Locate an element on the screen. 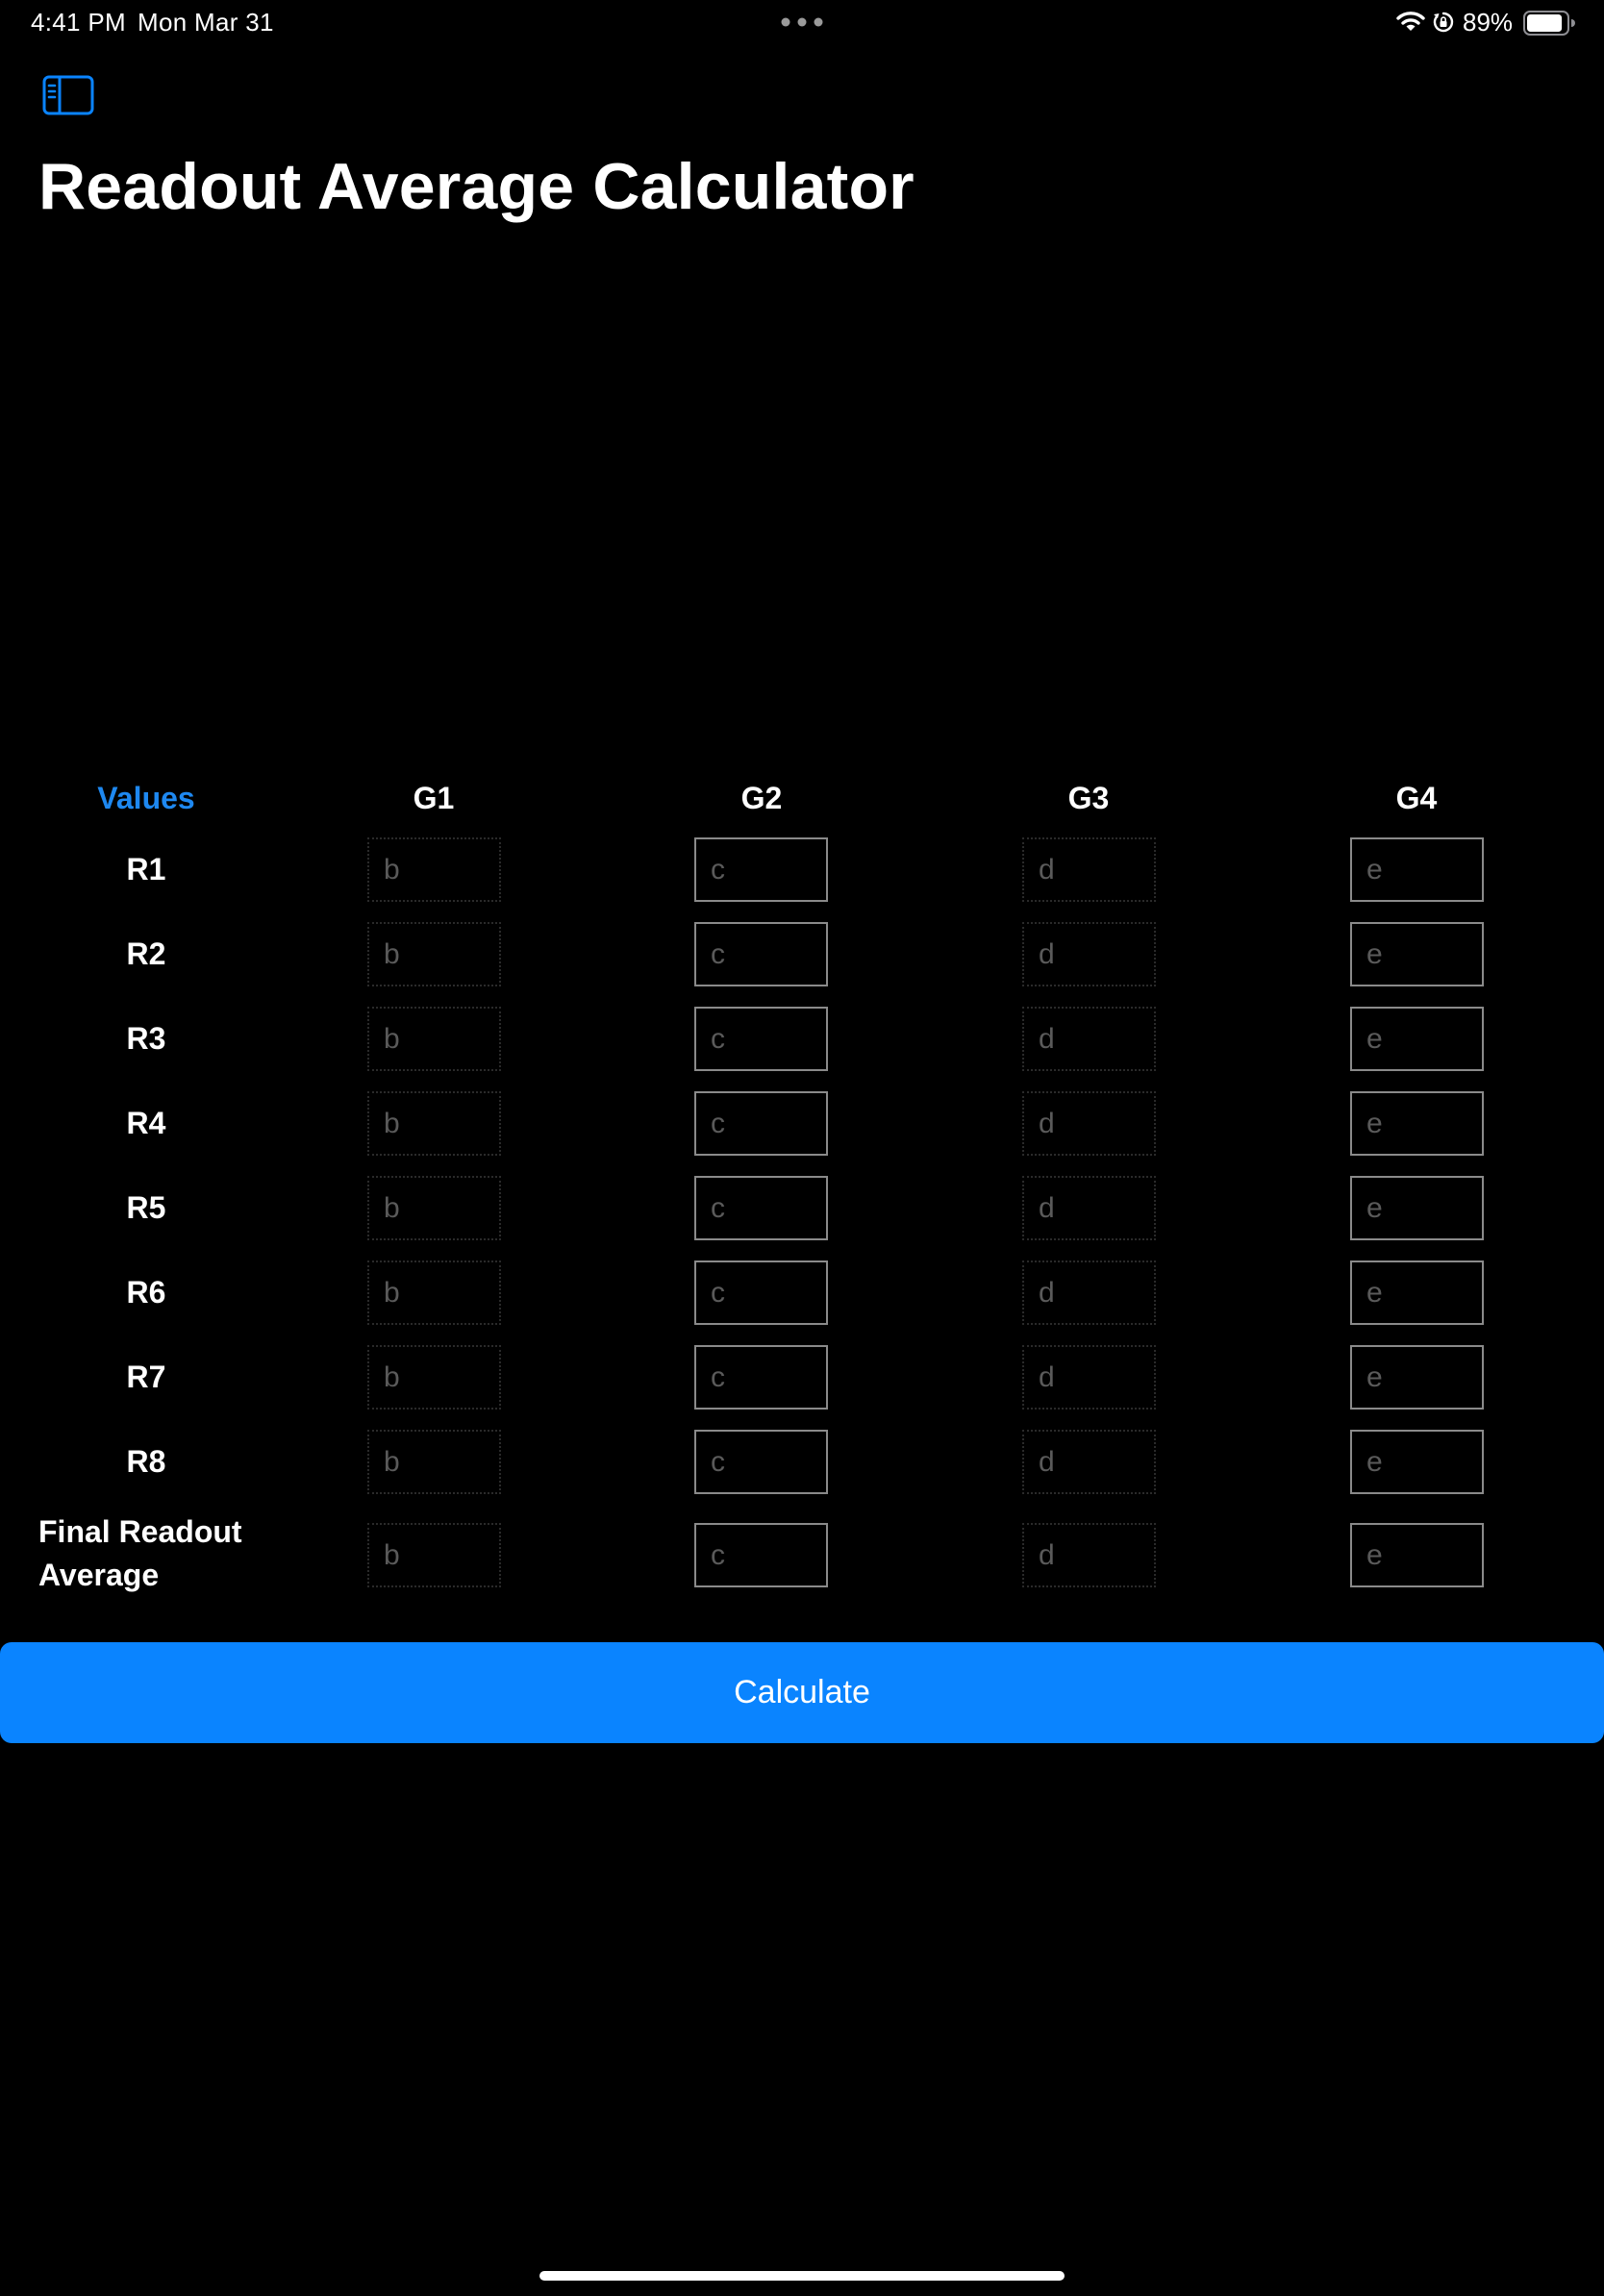 This screenshot has width=1604, height=2296. cell-r4-g1 is located at coordinates (434, 1123).